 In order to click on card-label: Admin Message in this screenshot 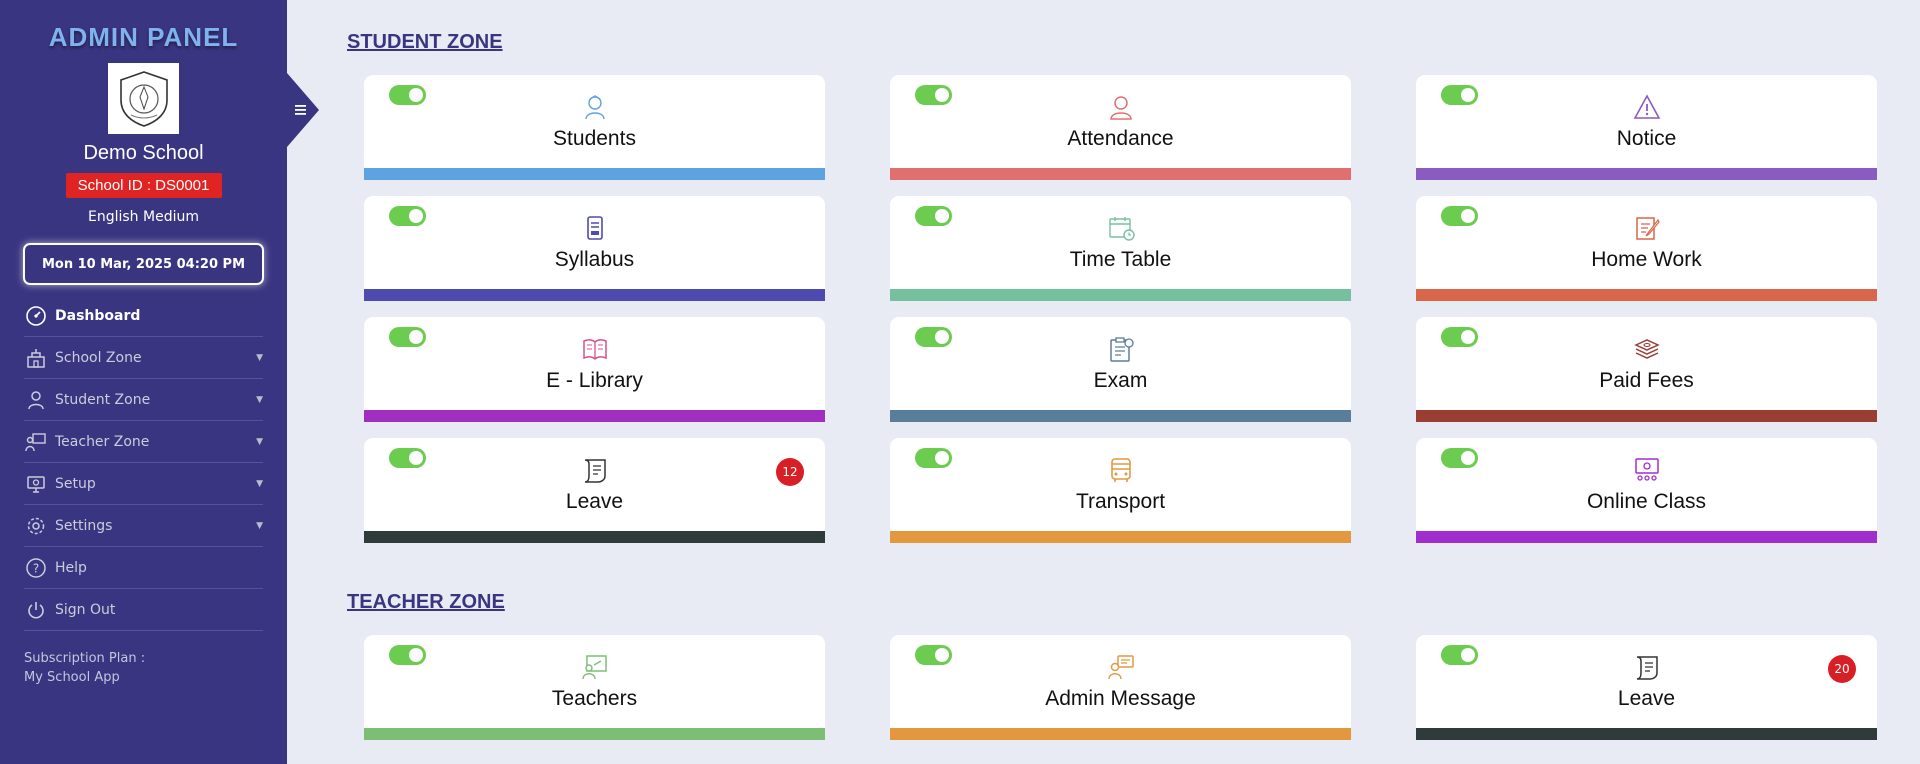, I will do `click(1120, 698)`.